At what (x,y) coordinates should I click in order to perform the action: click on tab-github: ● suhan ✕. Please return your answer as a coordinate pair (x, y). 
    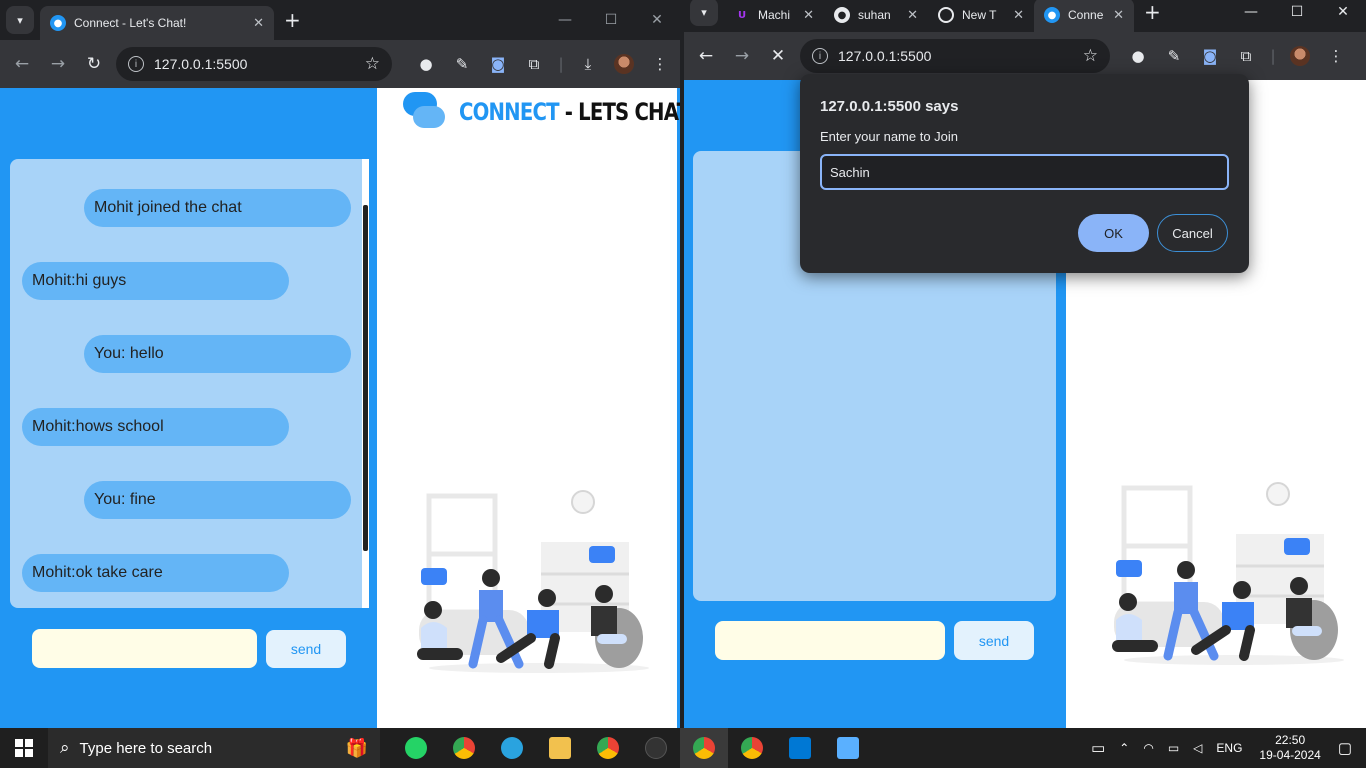
    Looking at the image, I should click on (876, 16).